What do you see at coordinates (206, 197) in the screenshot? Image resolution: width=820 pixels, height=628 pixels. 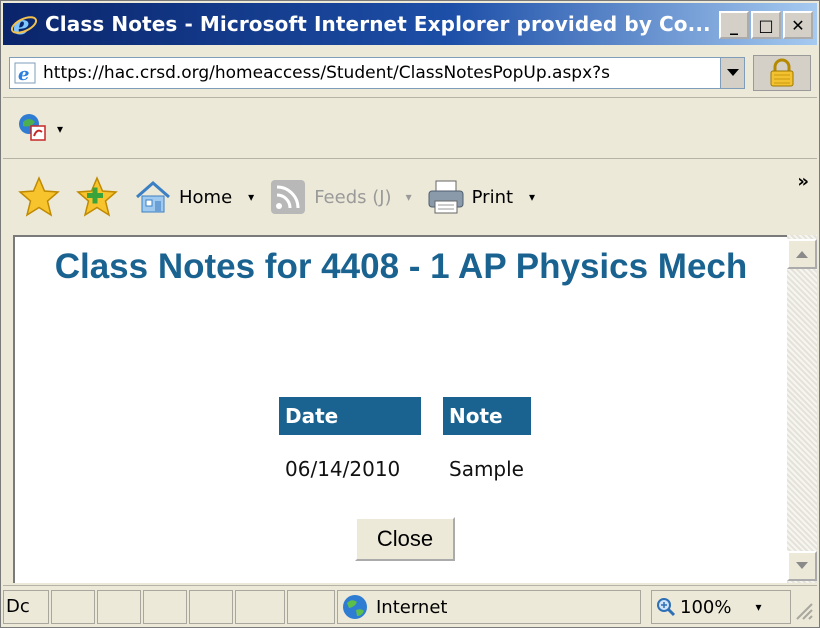 I see `home-label: Home` at bounding box center [206, 197].